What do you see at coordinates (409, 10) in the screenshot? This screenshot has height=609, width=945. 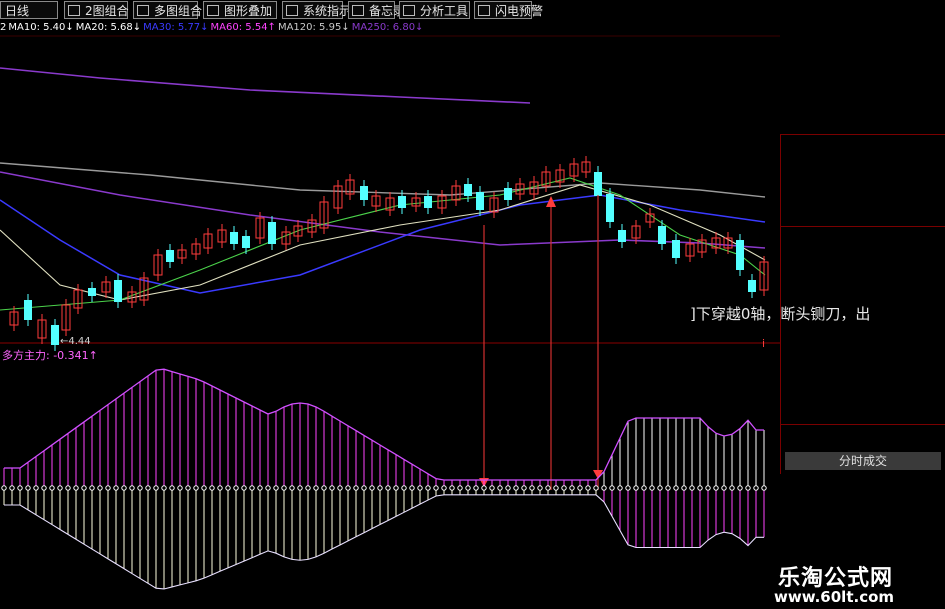 I see `tool-icon` at bounding box center [409, 10].